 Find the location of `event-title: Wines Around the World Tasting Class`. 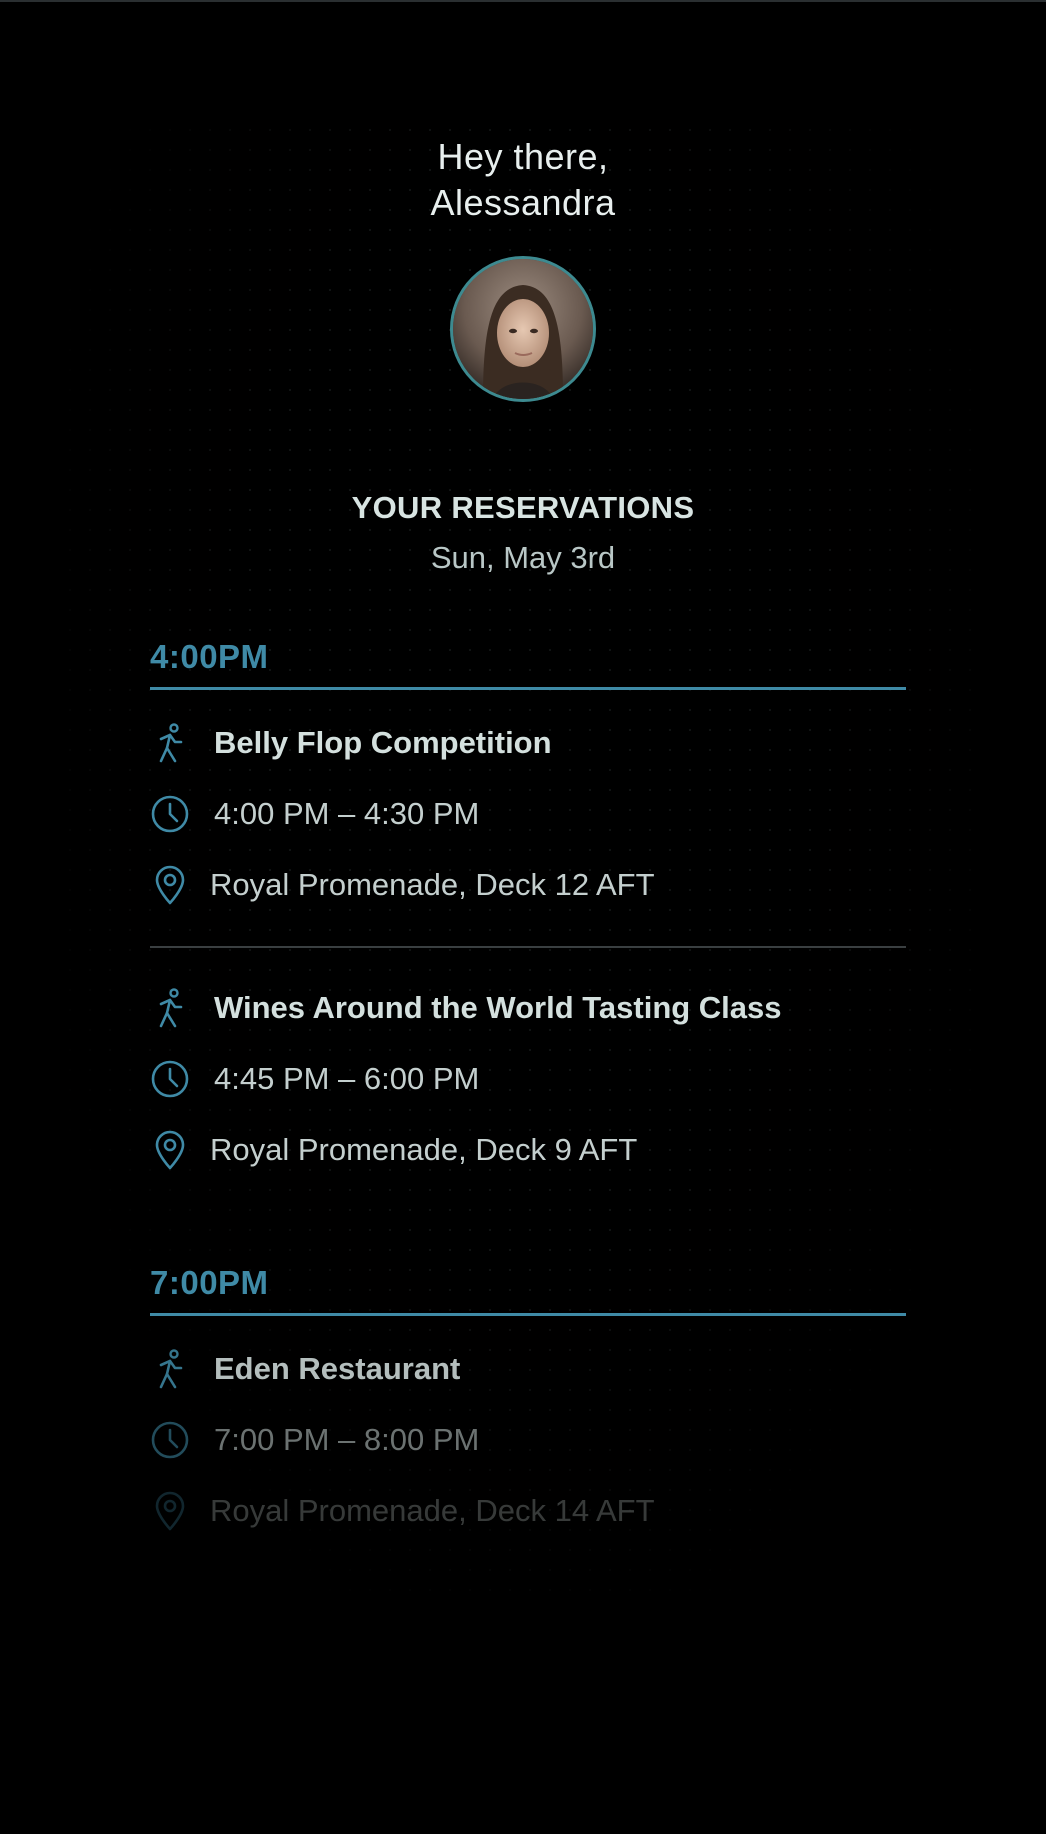

event-title: Wines Around the World Tasting Class is located at coordinates (498, 1007).